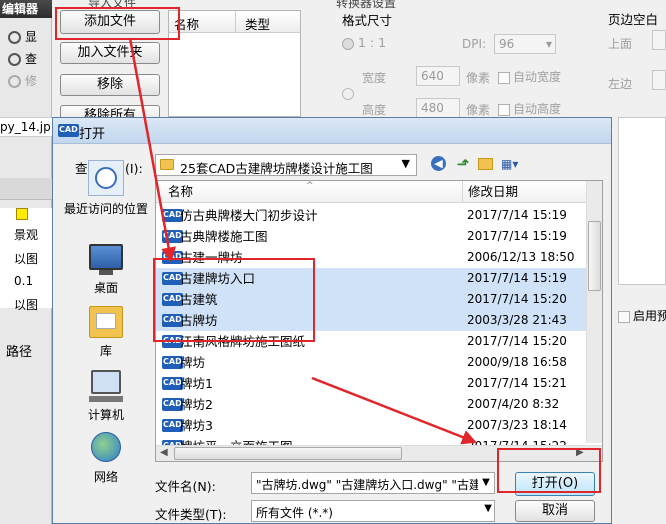 This screenshot has height=524, width=666. I want to click on annotation-box-selected-files, so click(234, 300).